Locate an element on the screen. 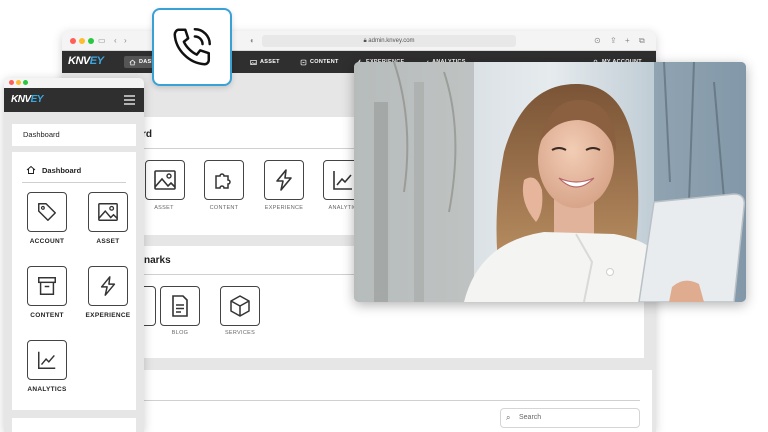  phone-call-badge is located at coordinates (192, 47).